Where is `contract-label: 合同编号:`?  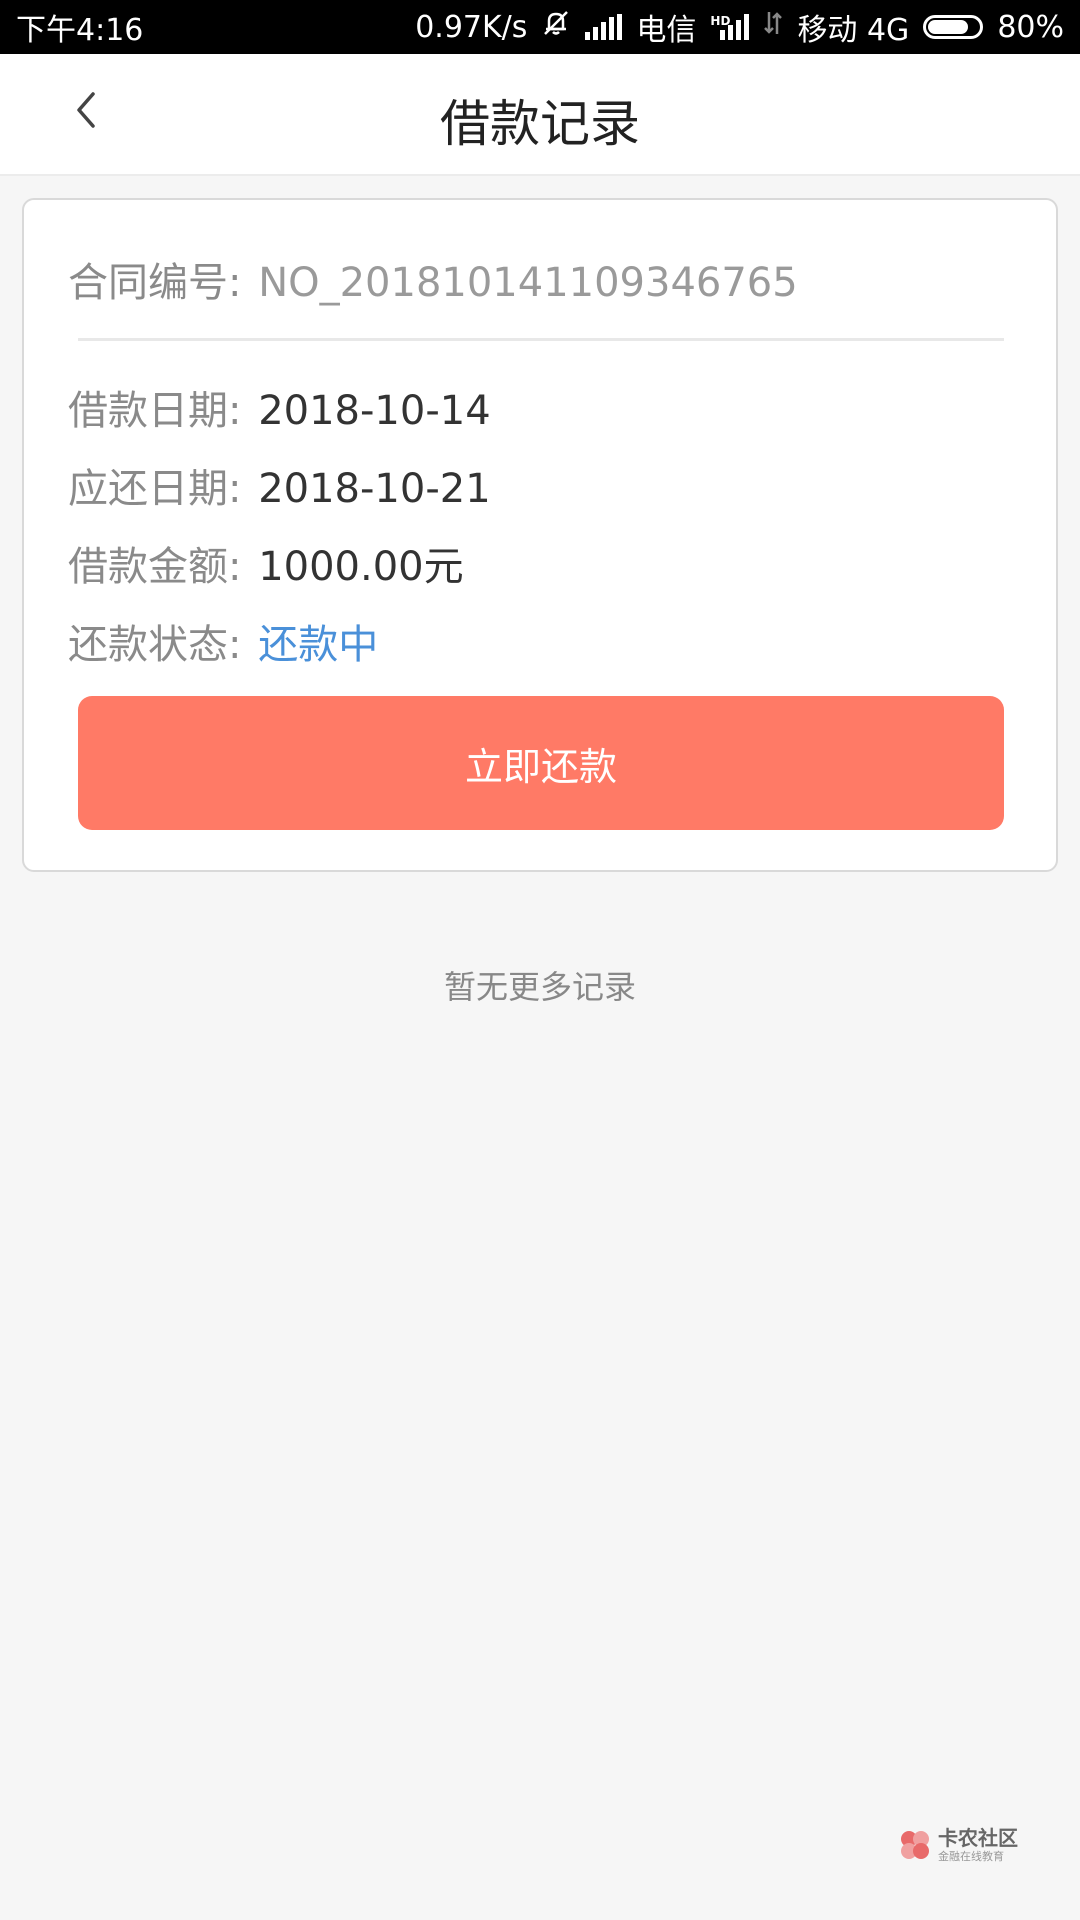 contract-label: 合同编号: is located at coordinates (155, 283).